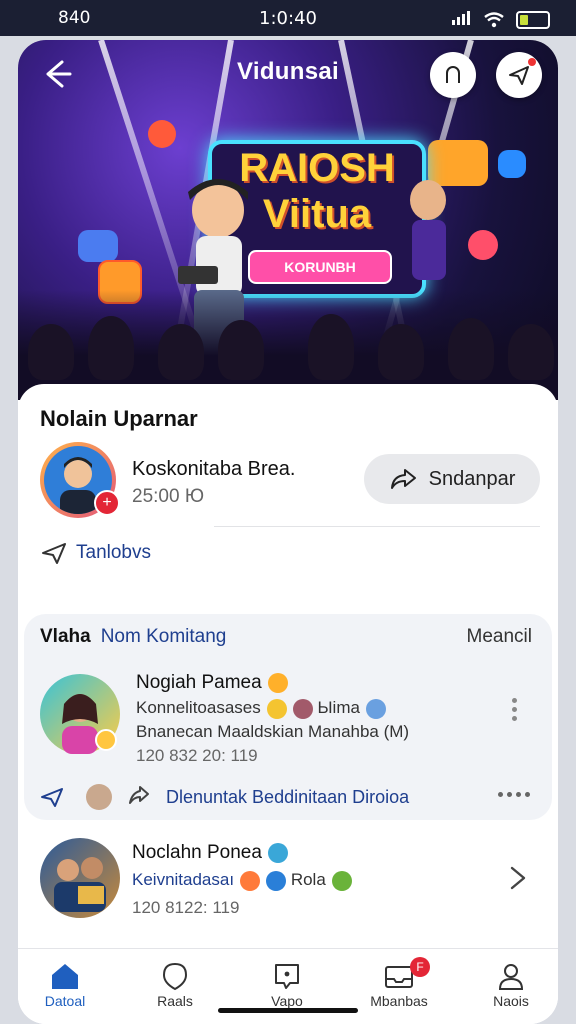 Image resolution: width=576 pixels, height=1024 pixels. What do you see at coordinates (80, 480) in the screenshot?
I see `host-avatar: +` at bounding box center [80, 480].